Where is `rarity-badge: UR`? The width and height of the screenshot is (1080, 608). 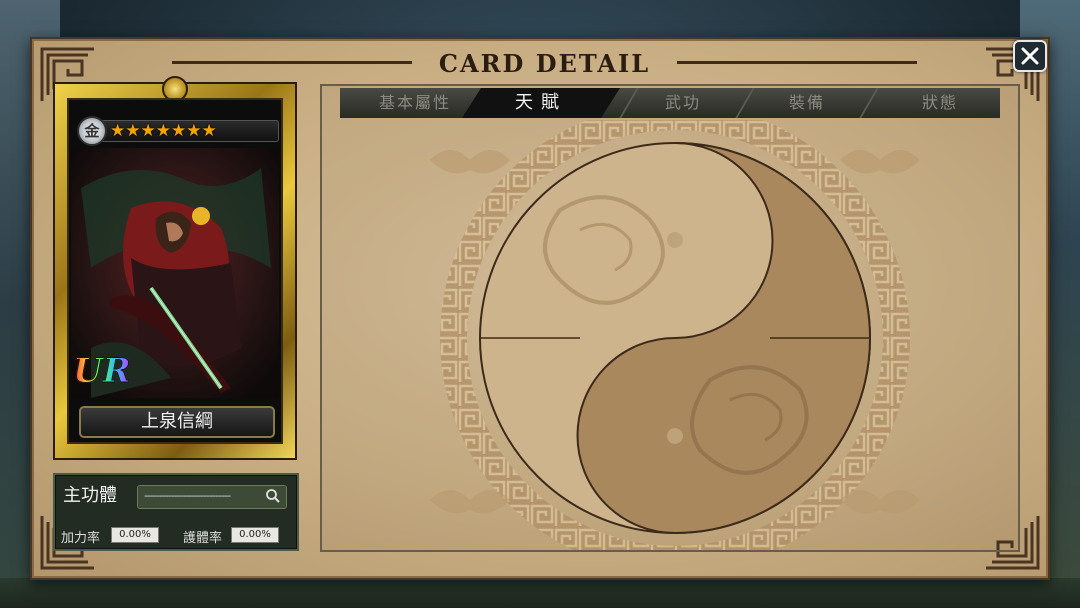 rarity-badge: UR is located at coordinates (102, 371).